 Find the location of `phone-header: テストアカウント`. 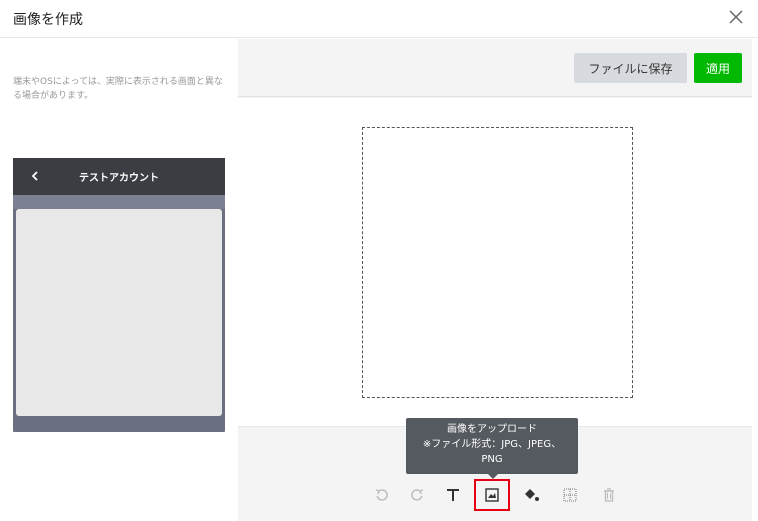

phone-header: テストアカウント is located at coordinates (119, 176).